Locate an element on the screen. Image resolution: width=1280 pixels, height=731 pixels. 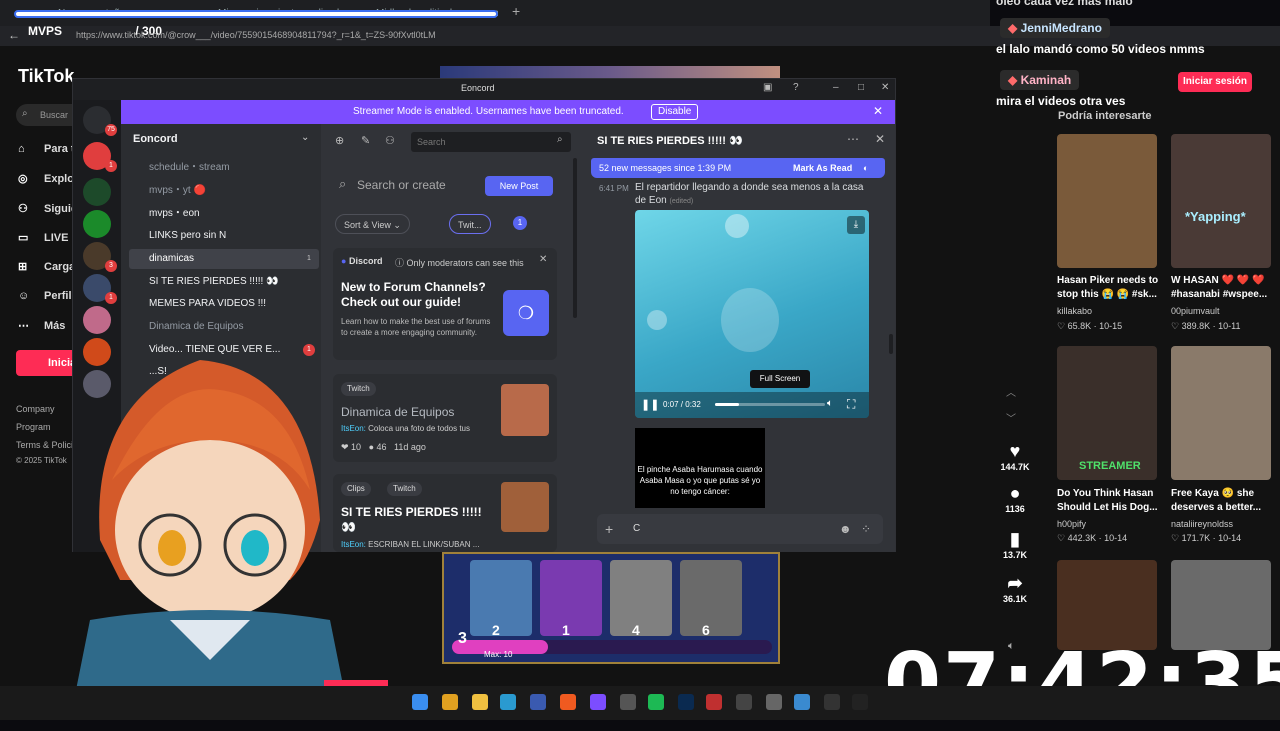
post-thumbnail is located at coordinates (525, 507).